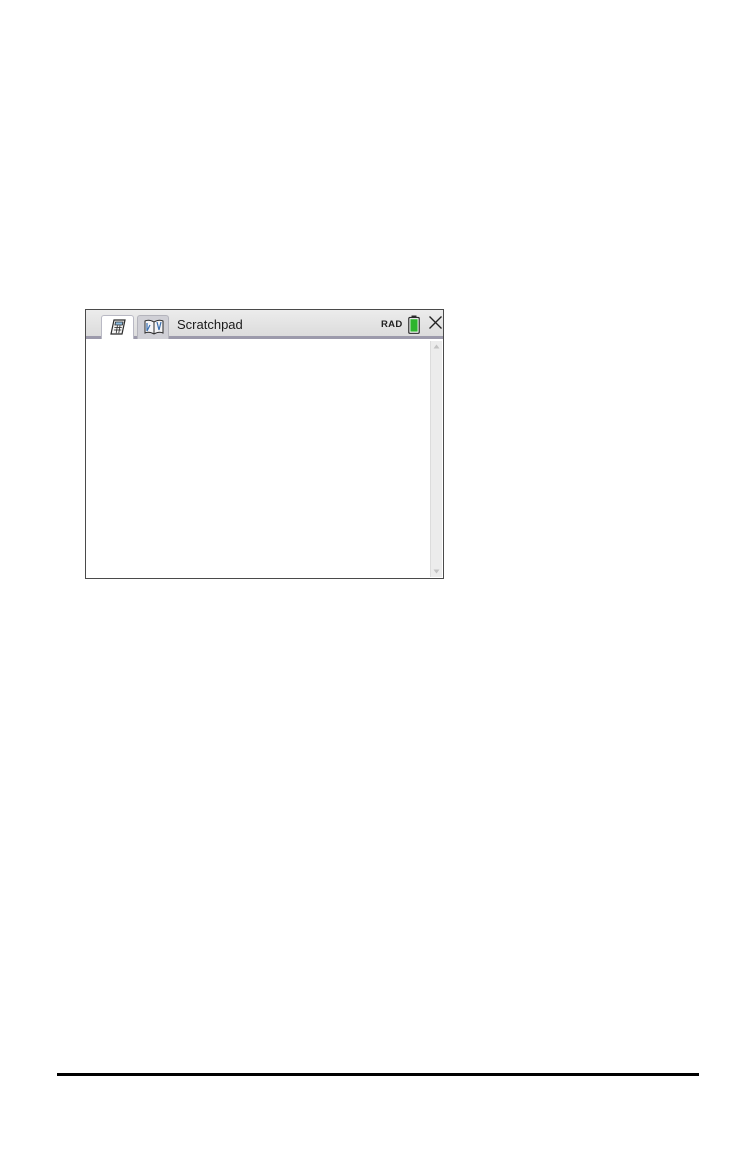 Image resolution: width=756 pixels, height=1161 pixels. Describe the element at coordinates (257, 458) in the screenshot. I see `scratchpad-work-area` at that location.